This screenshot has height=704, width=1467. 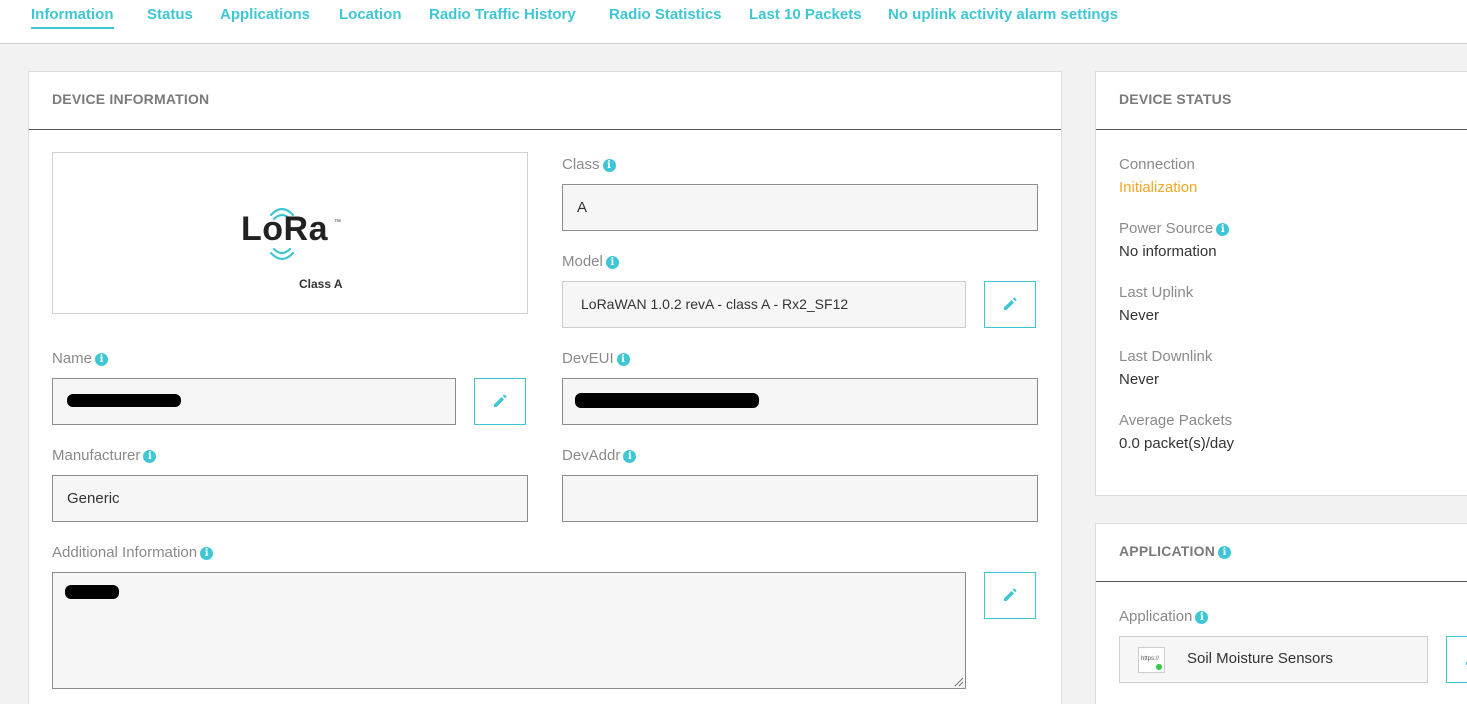 I want to click on tab-no-uplink-alarm-settings: No uplink activity alarm settings, so click(x=1003, y=14).